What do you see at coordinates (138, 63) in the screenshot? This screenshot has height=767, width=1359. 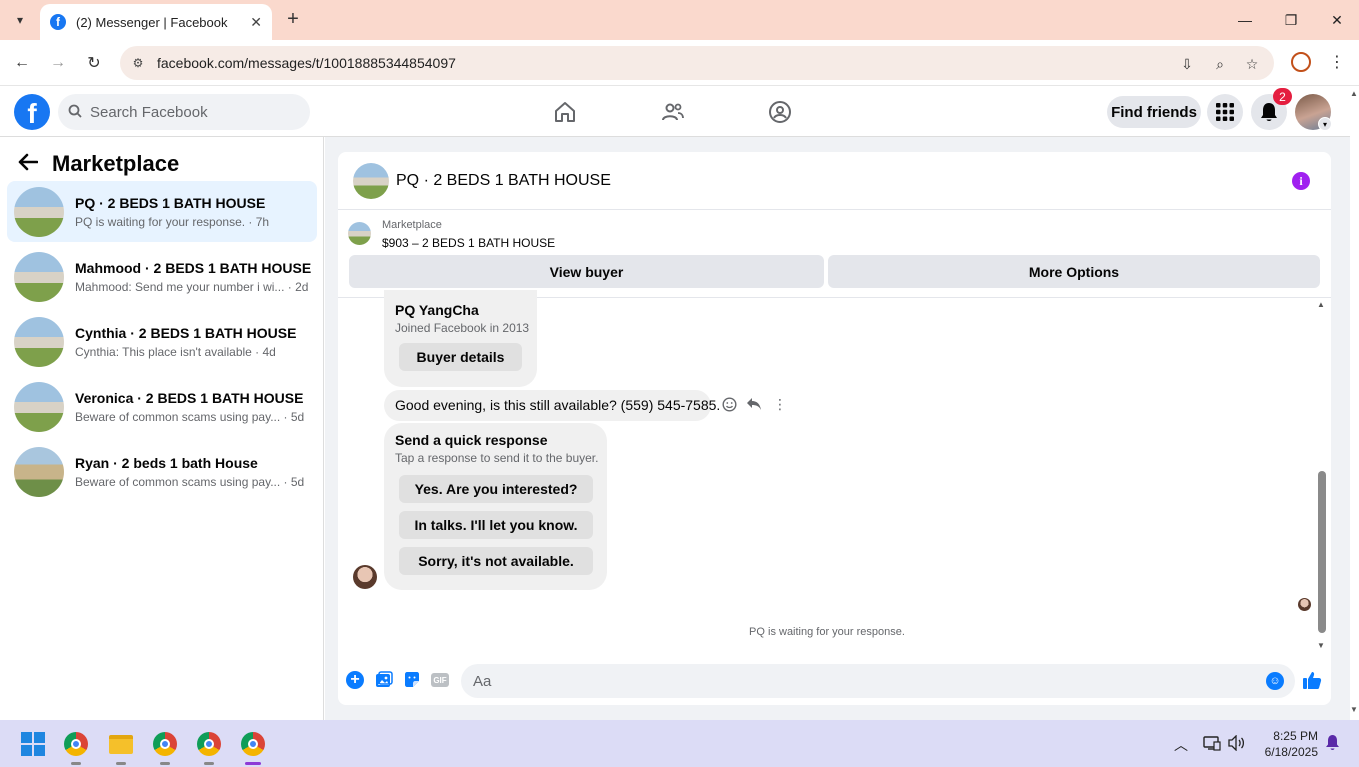 I see `site-info-icon: ⚙` at bounding box center [138, 63].